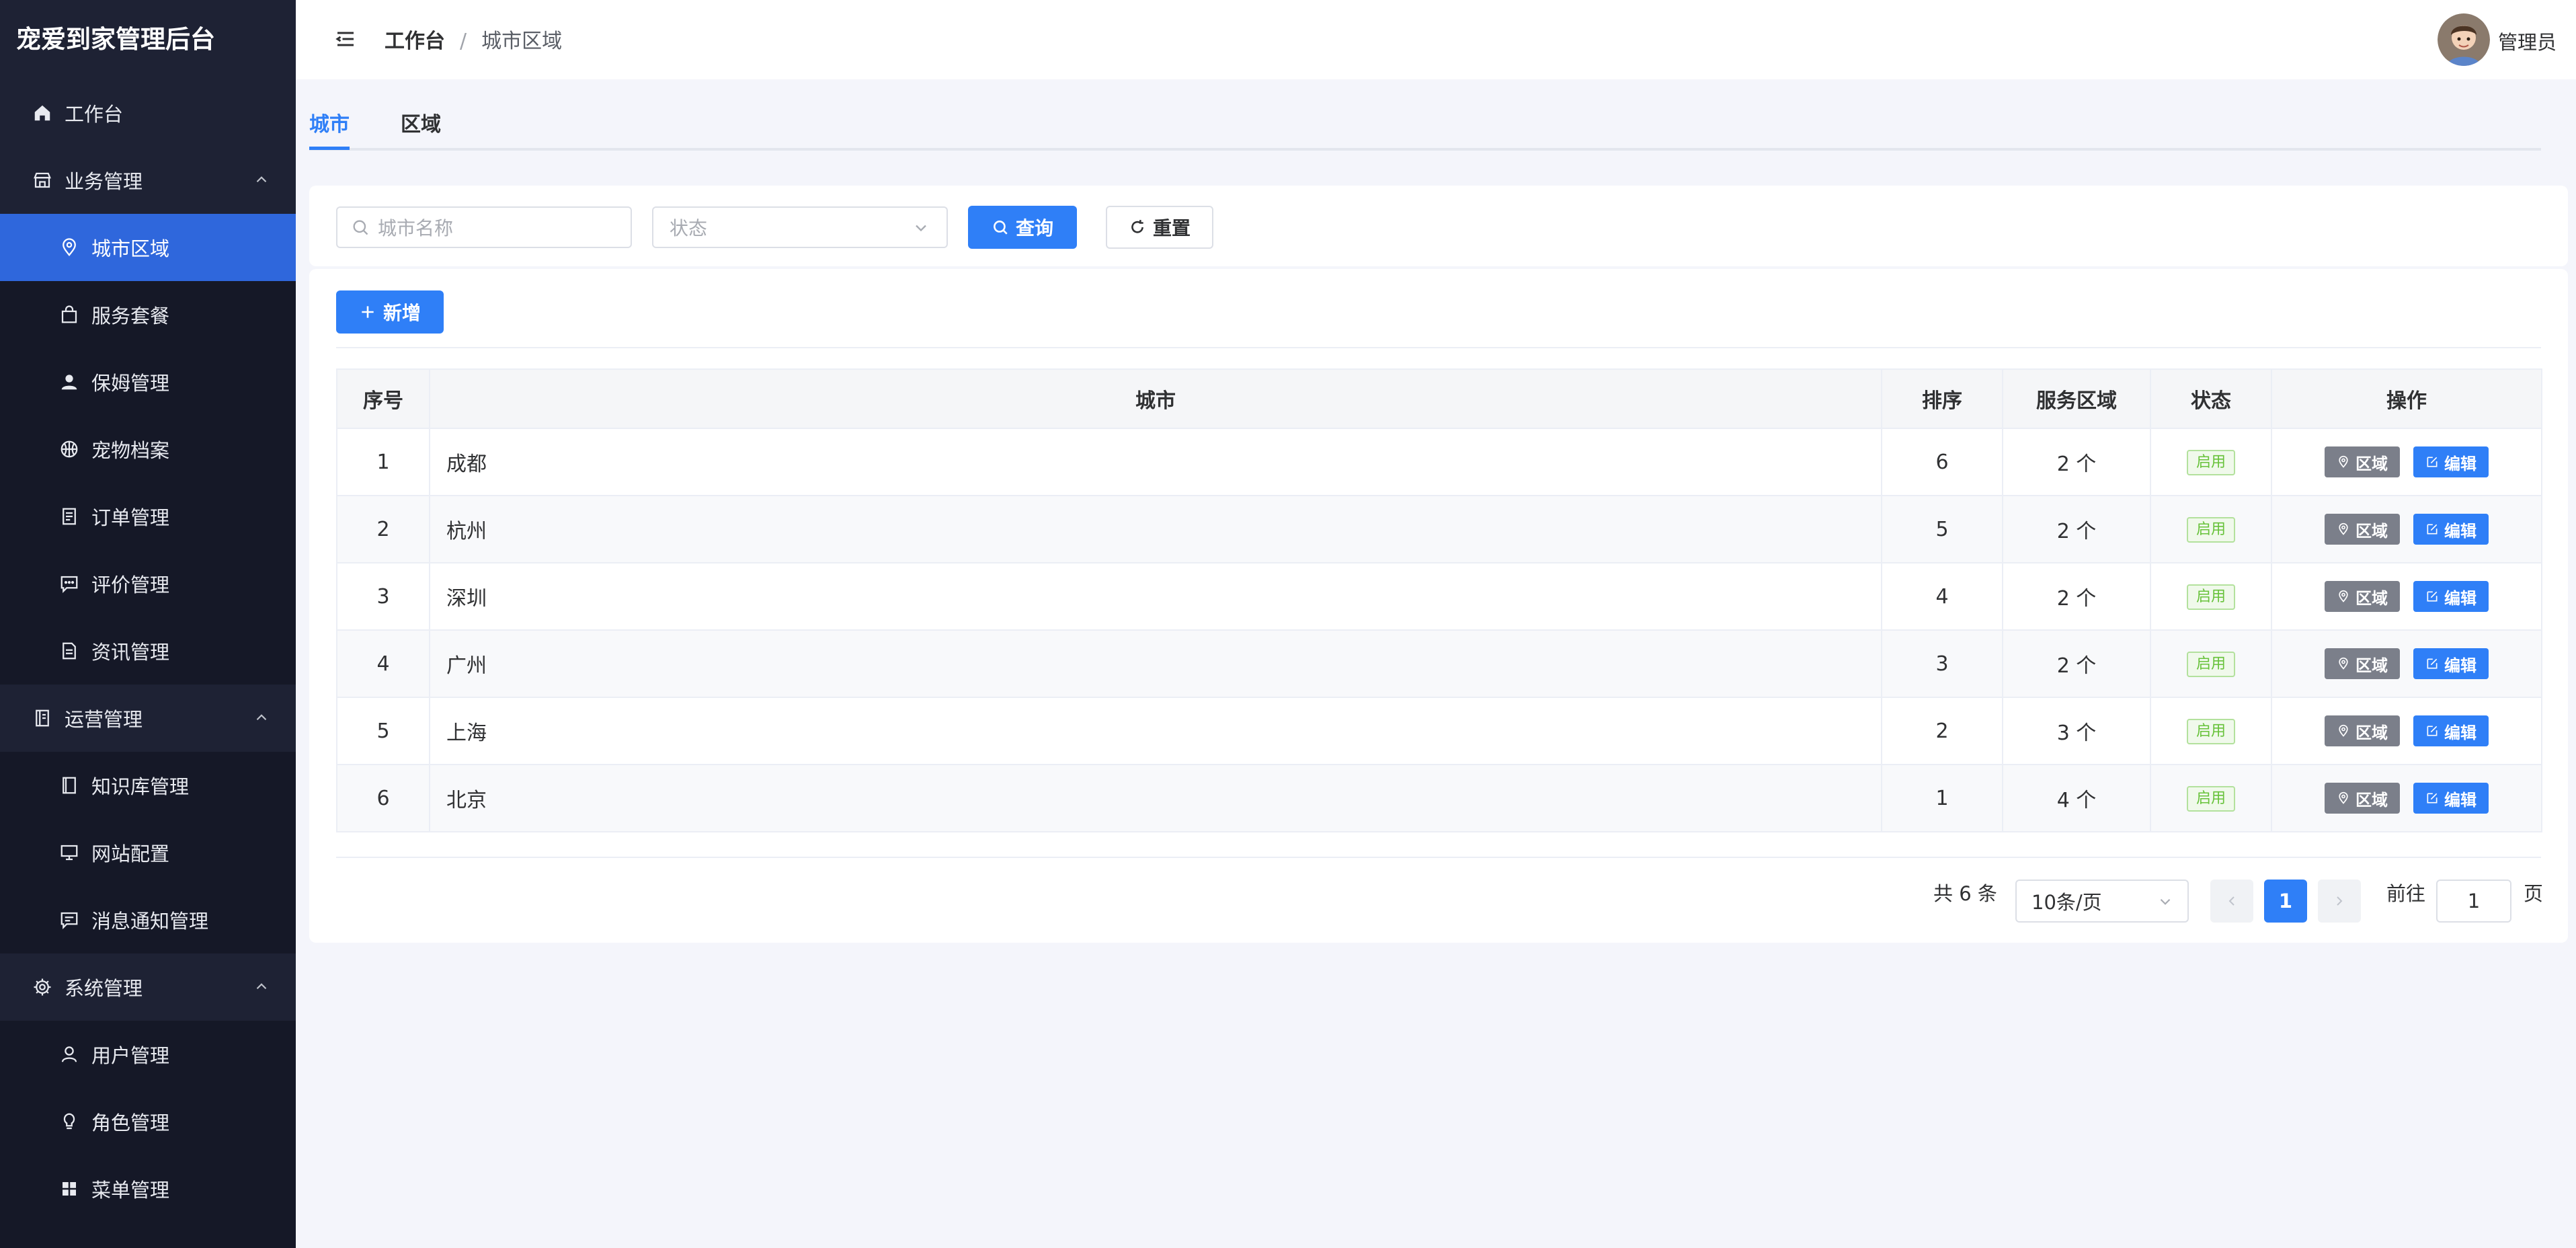 This screenshot has width=2576, height=1248. Describe the element at coordinates (130, 1123) in the screenshot. I see `sidebar-item-label: 角色管理` at that location.